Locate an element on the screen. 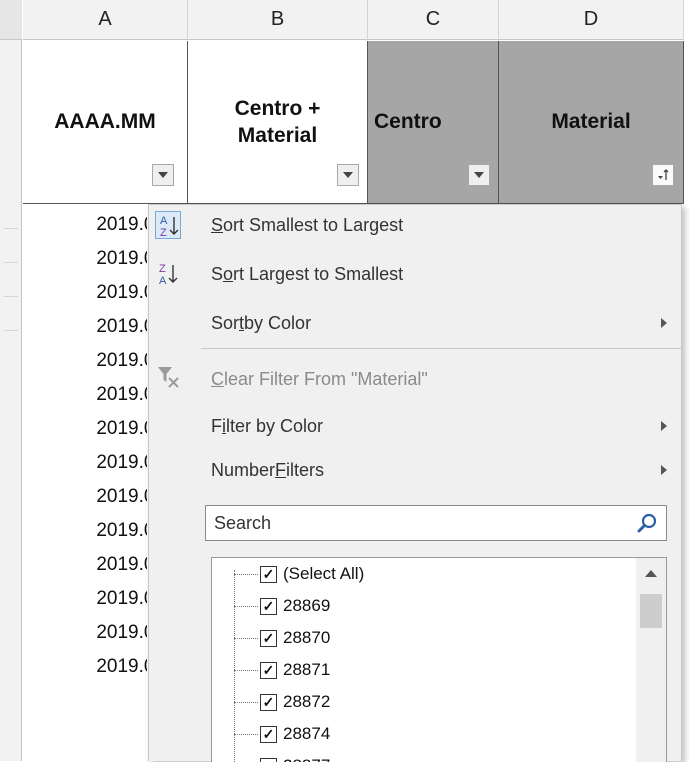 This screenshot has height=762, width=690. list-item-label: 28870 is located at coordinates (306, 638).